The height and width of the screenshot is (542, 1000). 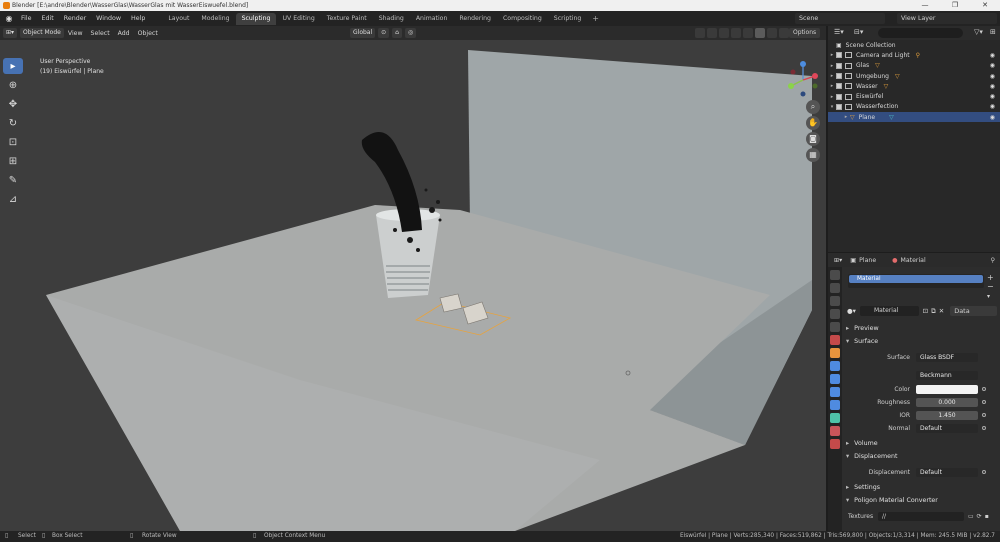 I want to click on tab-shading: Shading, so click(x=391, y=19).